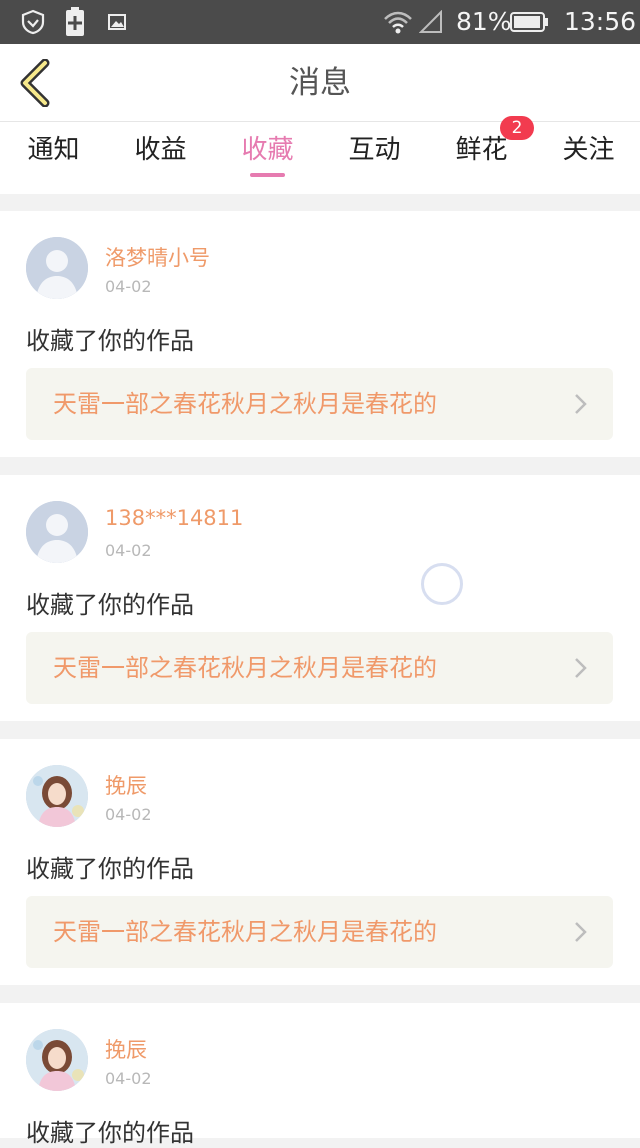 This screenshot has height=1148, width=640. What do you see at coordinates (157, 257) in the screenshot?
I see `user-name: 洛梦晴小号` at bounding box center [157, 257].